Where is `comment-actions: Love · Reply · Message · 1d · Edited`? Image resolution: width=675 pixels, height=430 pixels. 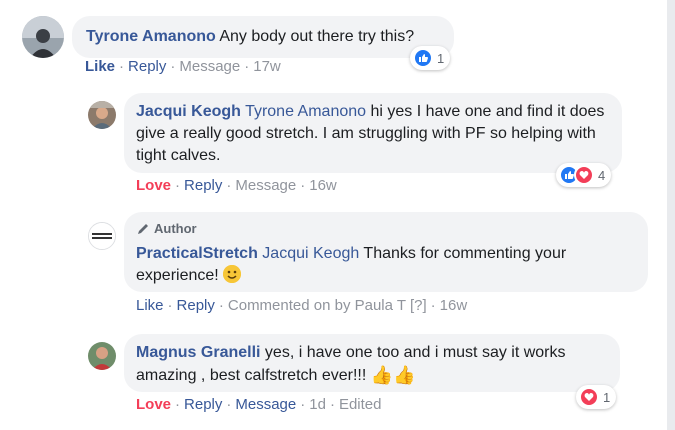
comment-actions: Love · Reply · Message · 1d · Edited is located at coordinates (259, 404).